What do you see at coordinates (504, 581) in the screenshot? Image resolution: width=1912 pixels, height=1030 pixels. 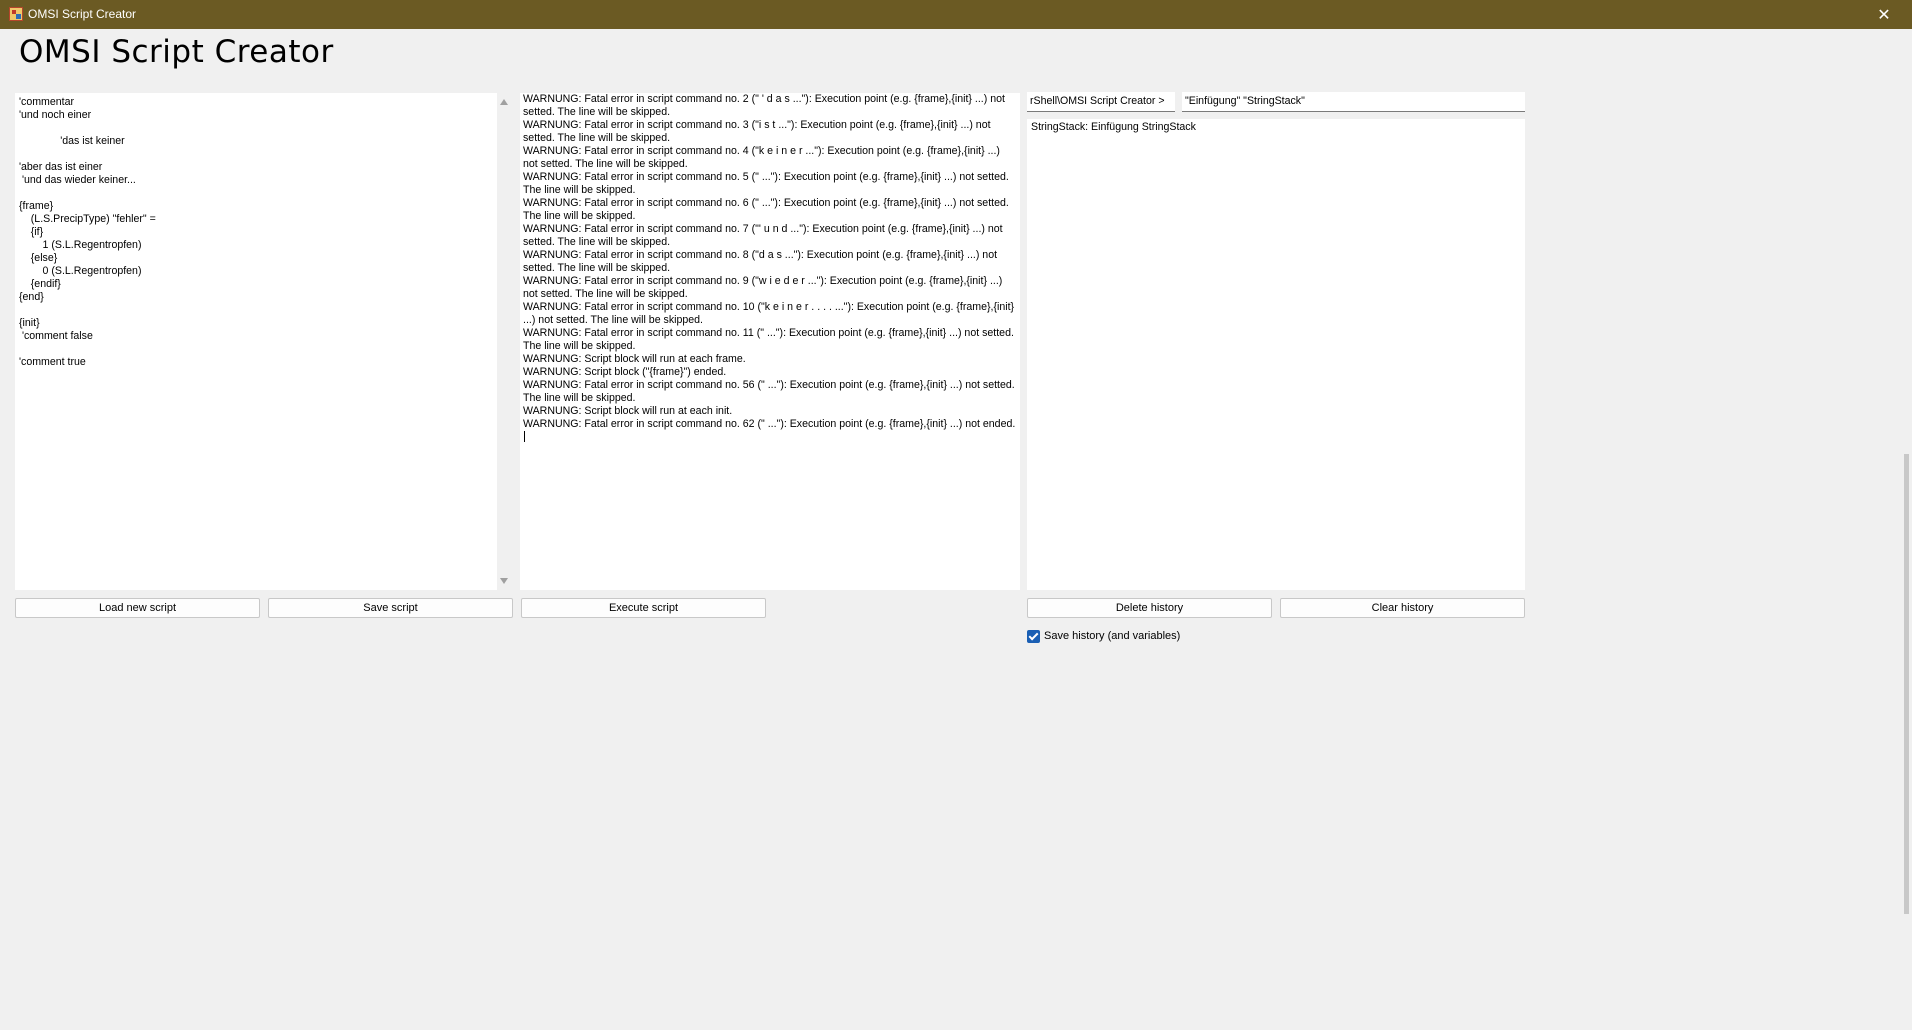 I see `scroll-down-arrow-icon` at bounding box center [504, 581].